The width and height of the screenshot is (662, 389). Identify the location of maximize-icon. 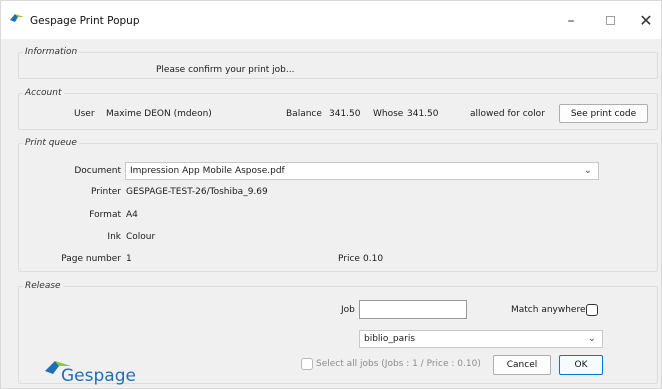
(610, 20).